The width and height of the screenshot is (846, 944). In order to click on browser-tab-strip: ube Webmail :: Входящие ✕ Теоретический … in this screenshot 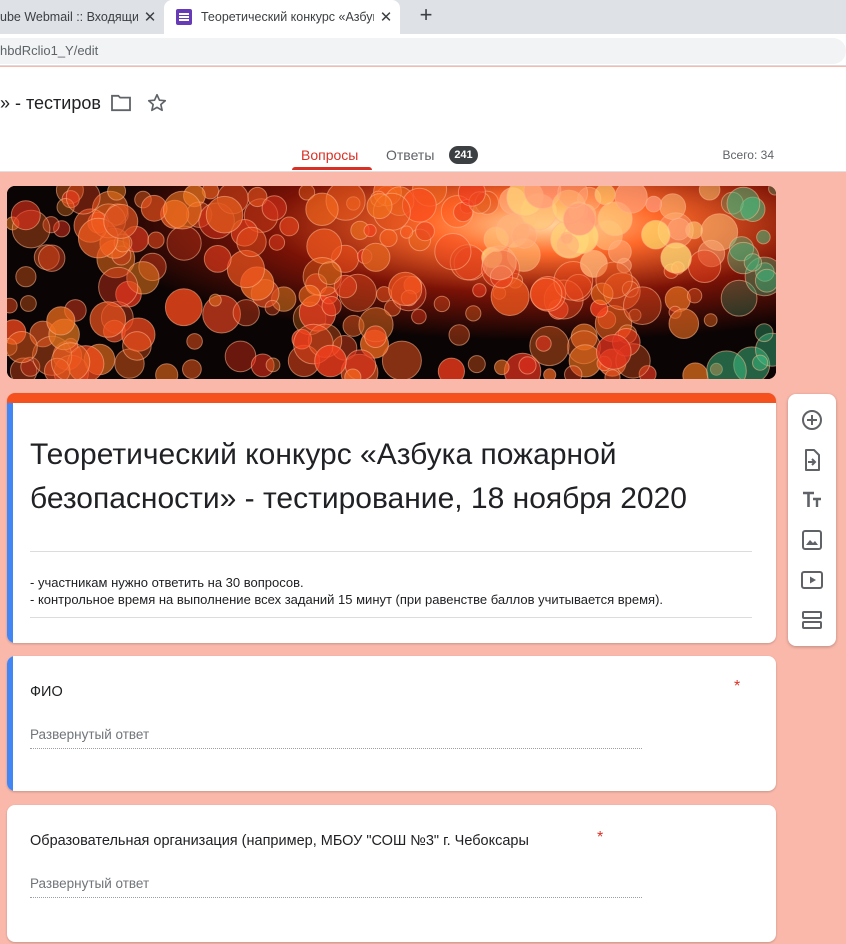, I will do `click(423, 17)`.